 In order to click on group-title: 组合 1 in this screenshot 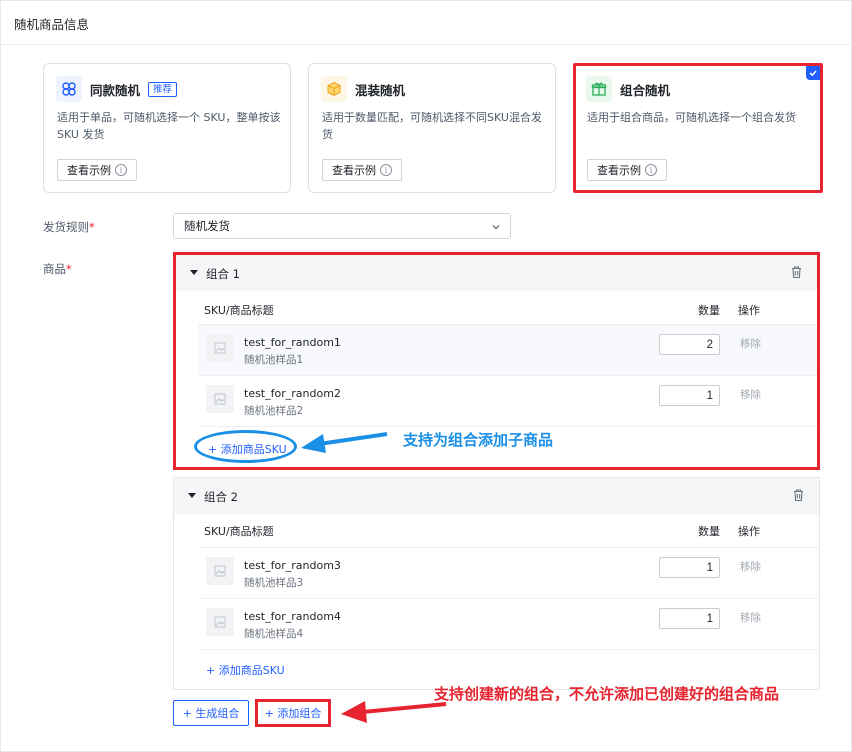, I will do `click(223, 274)`.